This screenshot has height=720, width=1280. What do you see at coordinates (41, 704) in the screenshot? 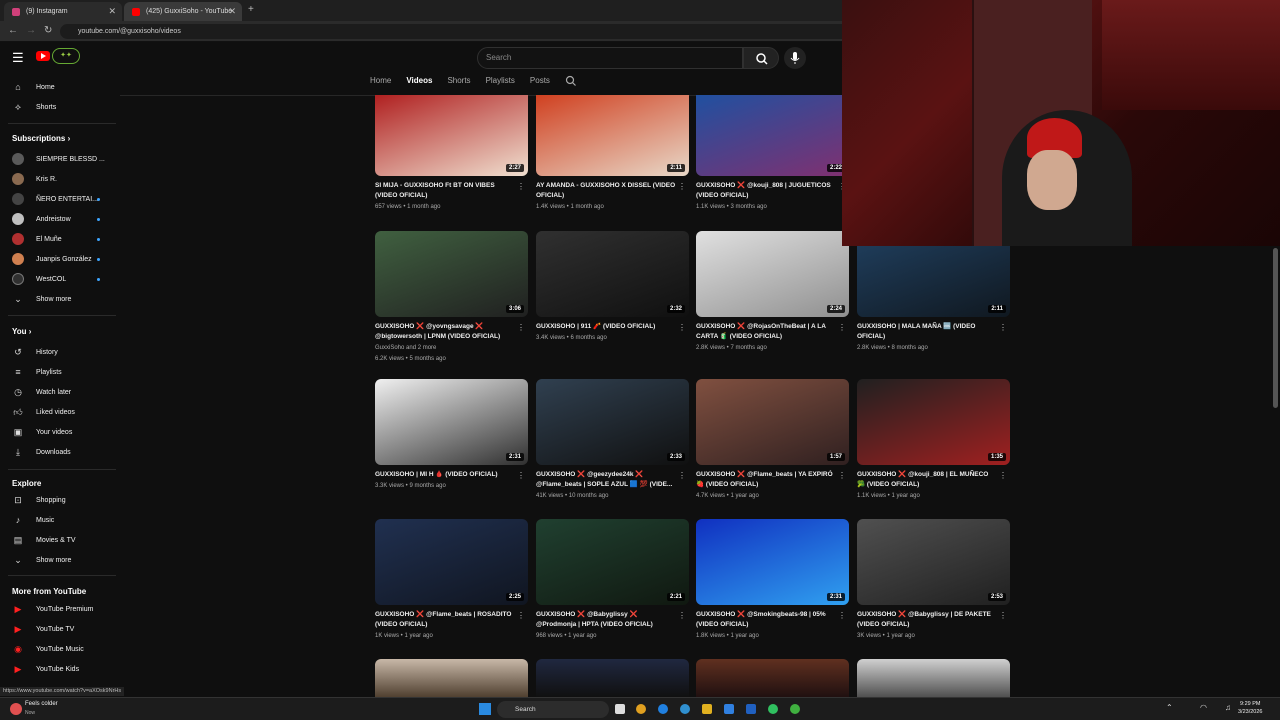
I see `weather-text: Feels colder` at bounding box center [41, 704].